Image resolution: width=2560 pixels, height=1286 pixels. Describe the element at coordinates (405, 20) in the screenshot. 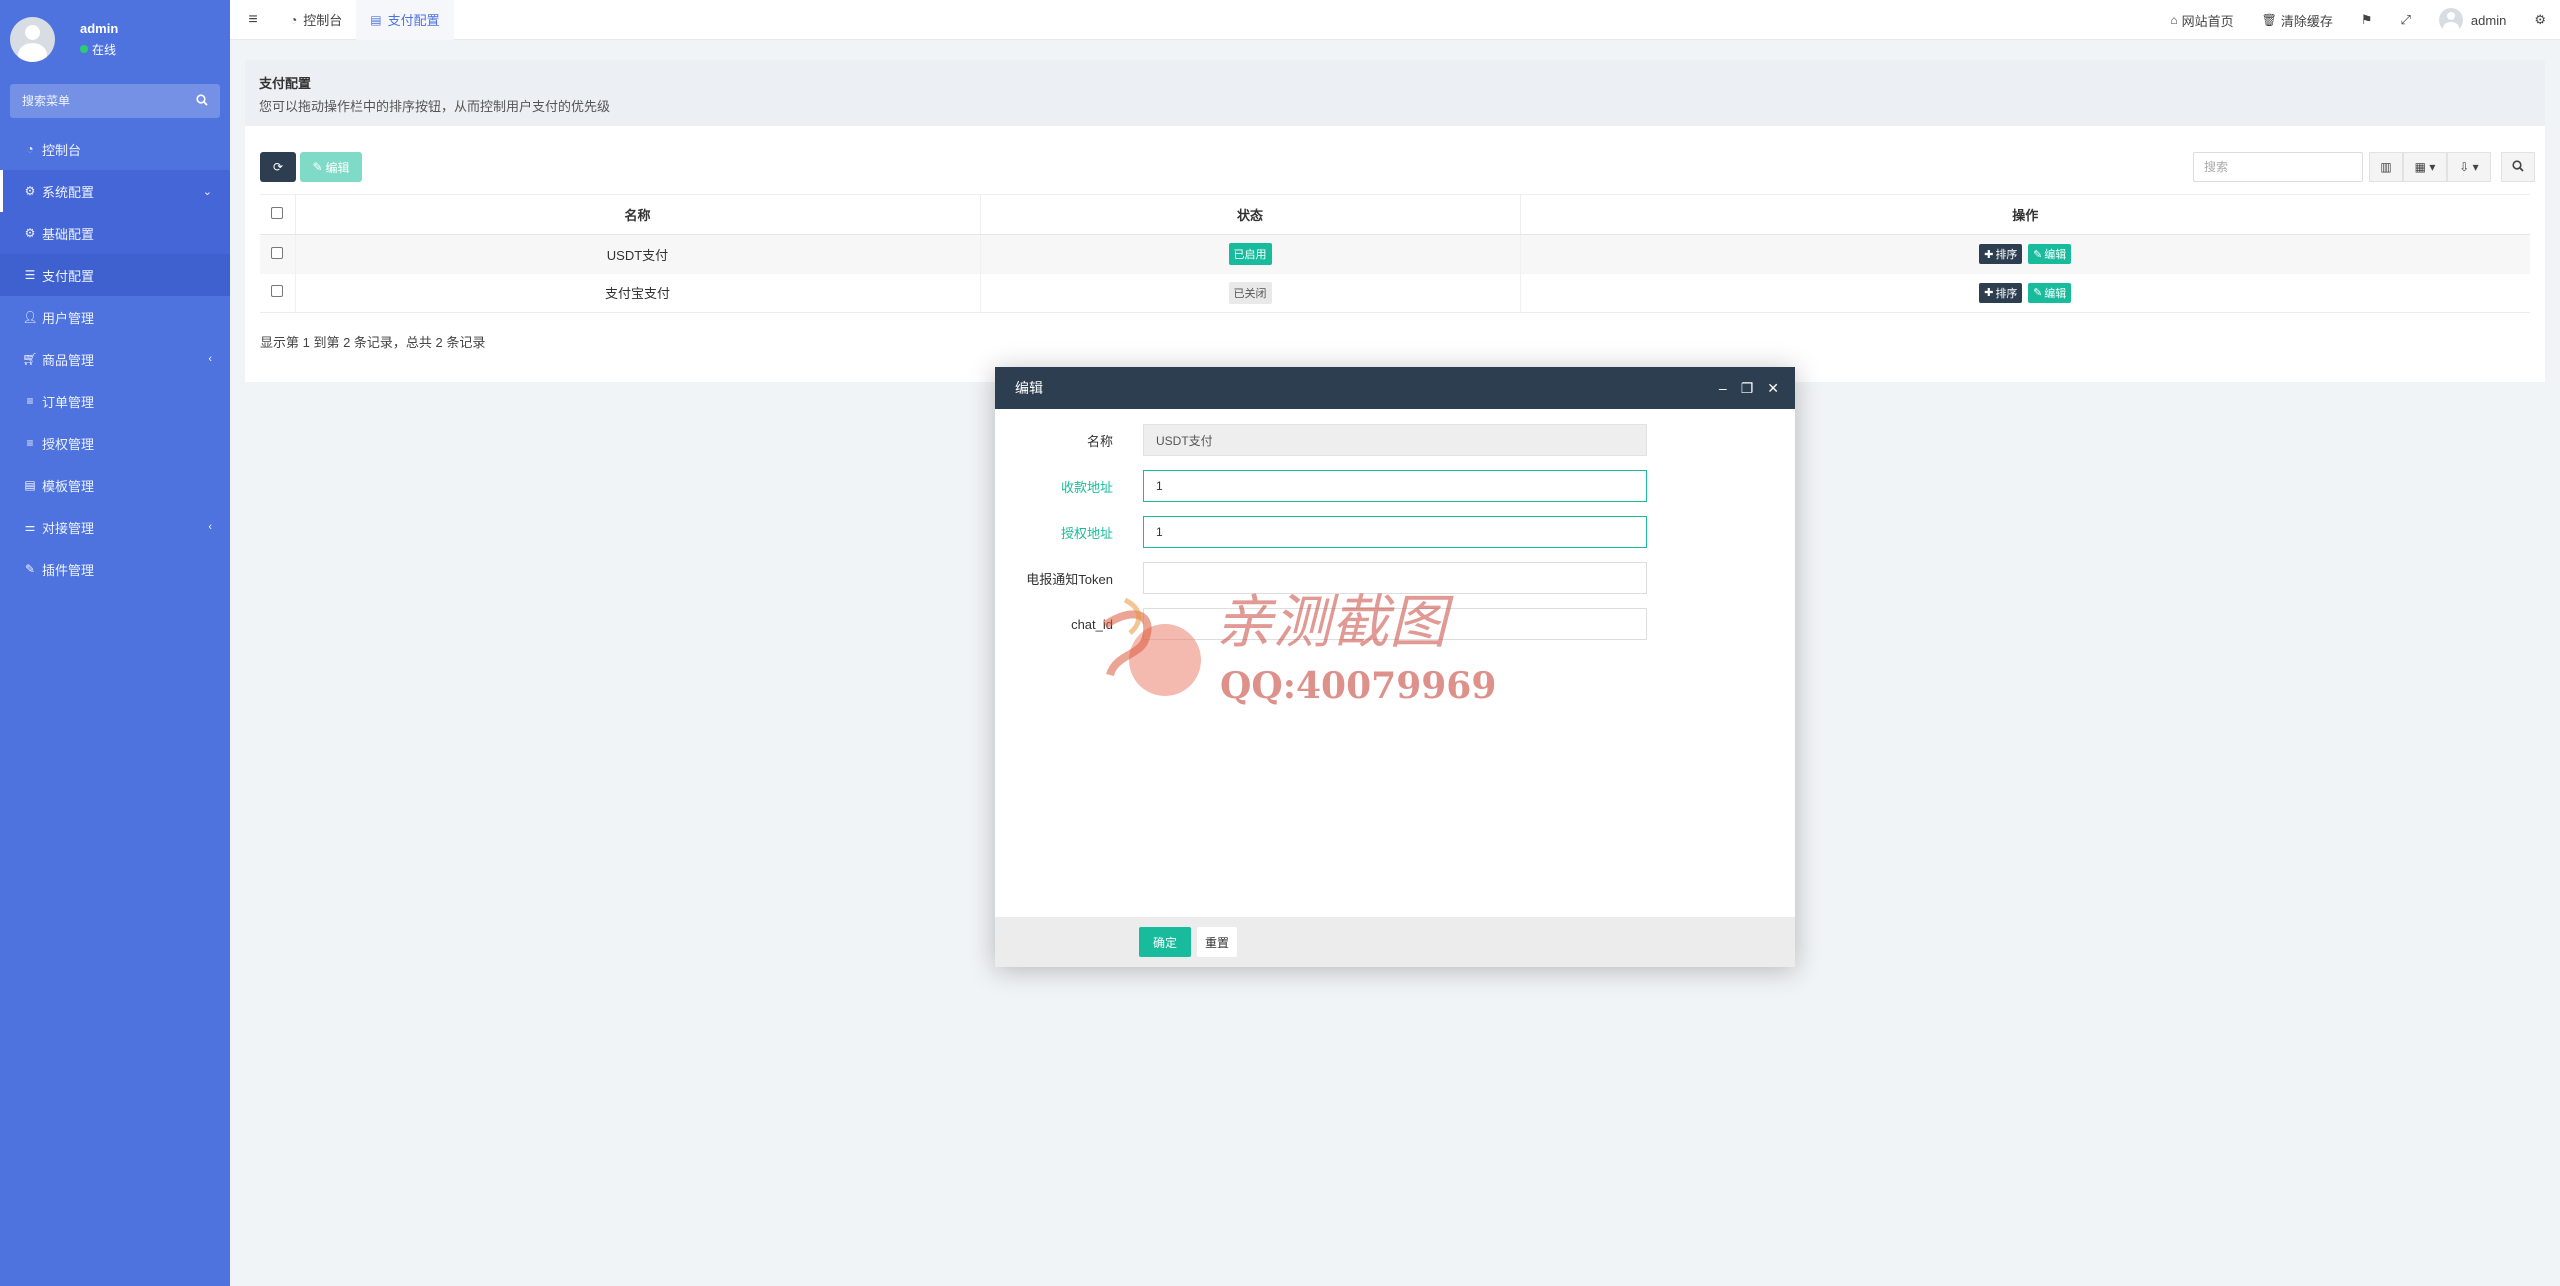

I see `tab-payment-config: ▤ 支付配置` at that location.